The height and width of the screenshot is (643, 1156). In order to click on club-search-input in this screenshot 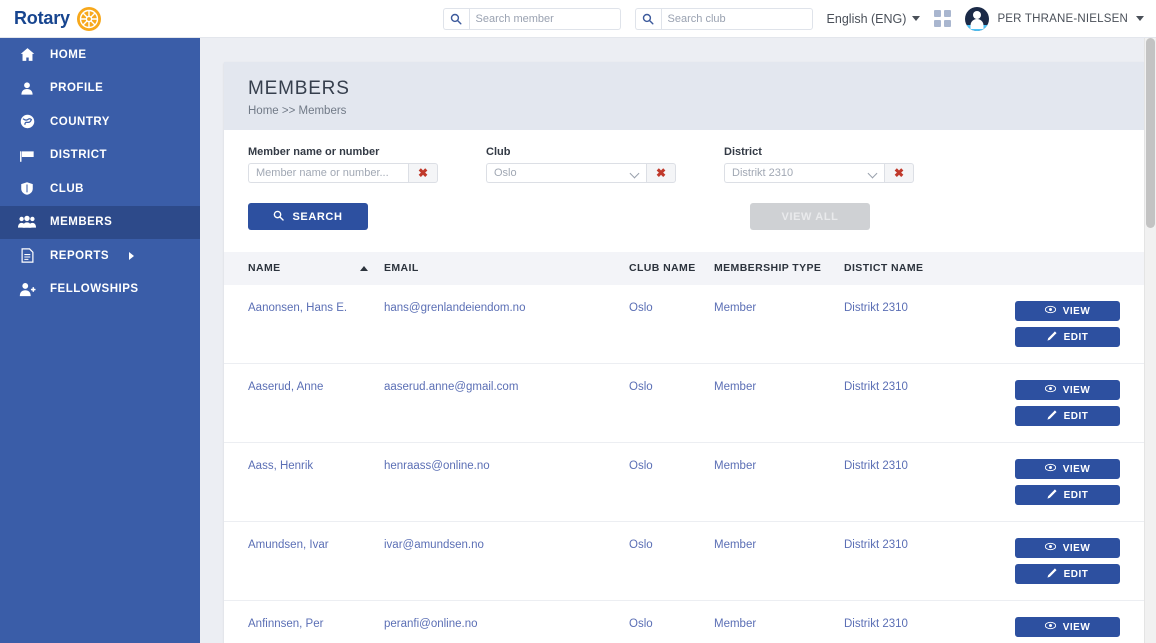, I will do `click(736, 18)`.